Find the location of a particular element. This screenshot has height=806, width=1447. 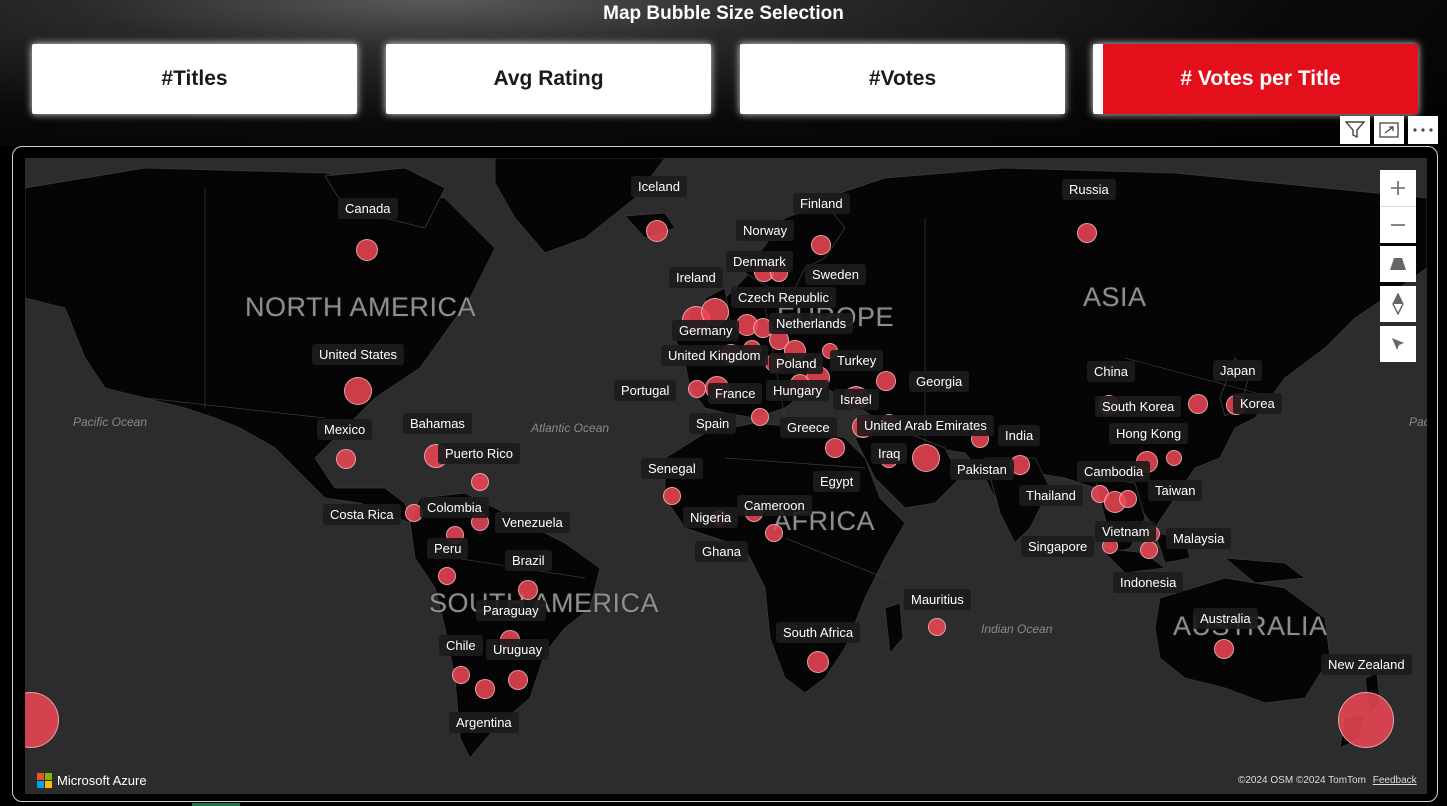

map-bubble-united-arab-emirates is located at coordinates (926, 458).